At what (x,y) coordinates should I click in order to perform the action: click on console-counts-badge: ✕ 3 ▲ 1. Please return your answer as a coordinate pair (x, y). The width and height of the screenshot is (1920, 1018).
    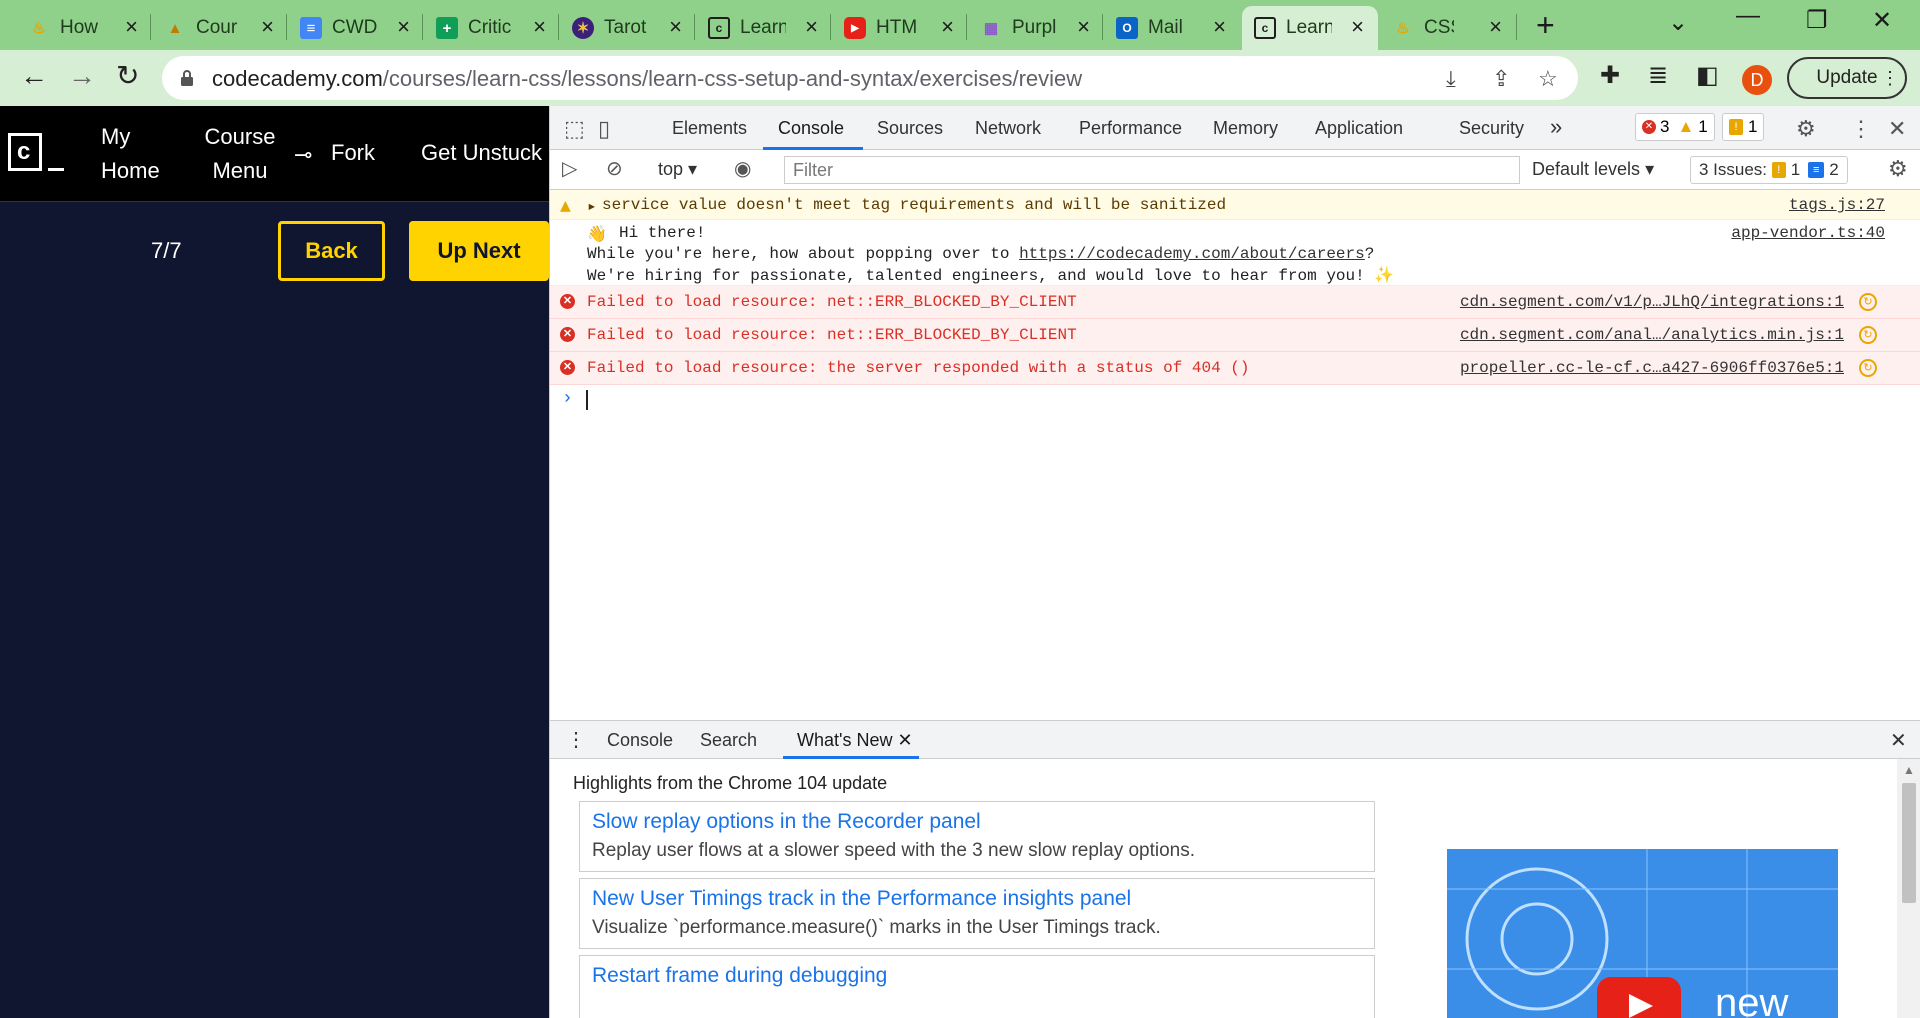
    Looking at the image, I should click on (1675, 127).